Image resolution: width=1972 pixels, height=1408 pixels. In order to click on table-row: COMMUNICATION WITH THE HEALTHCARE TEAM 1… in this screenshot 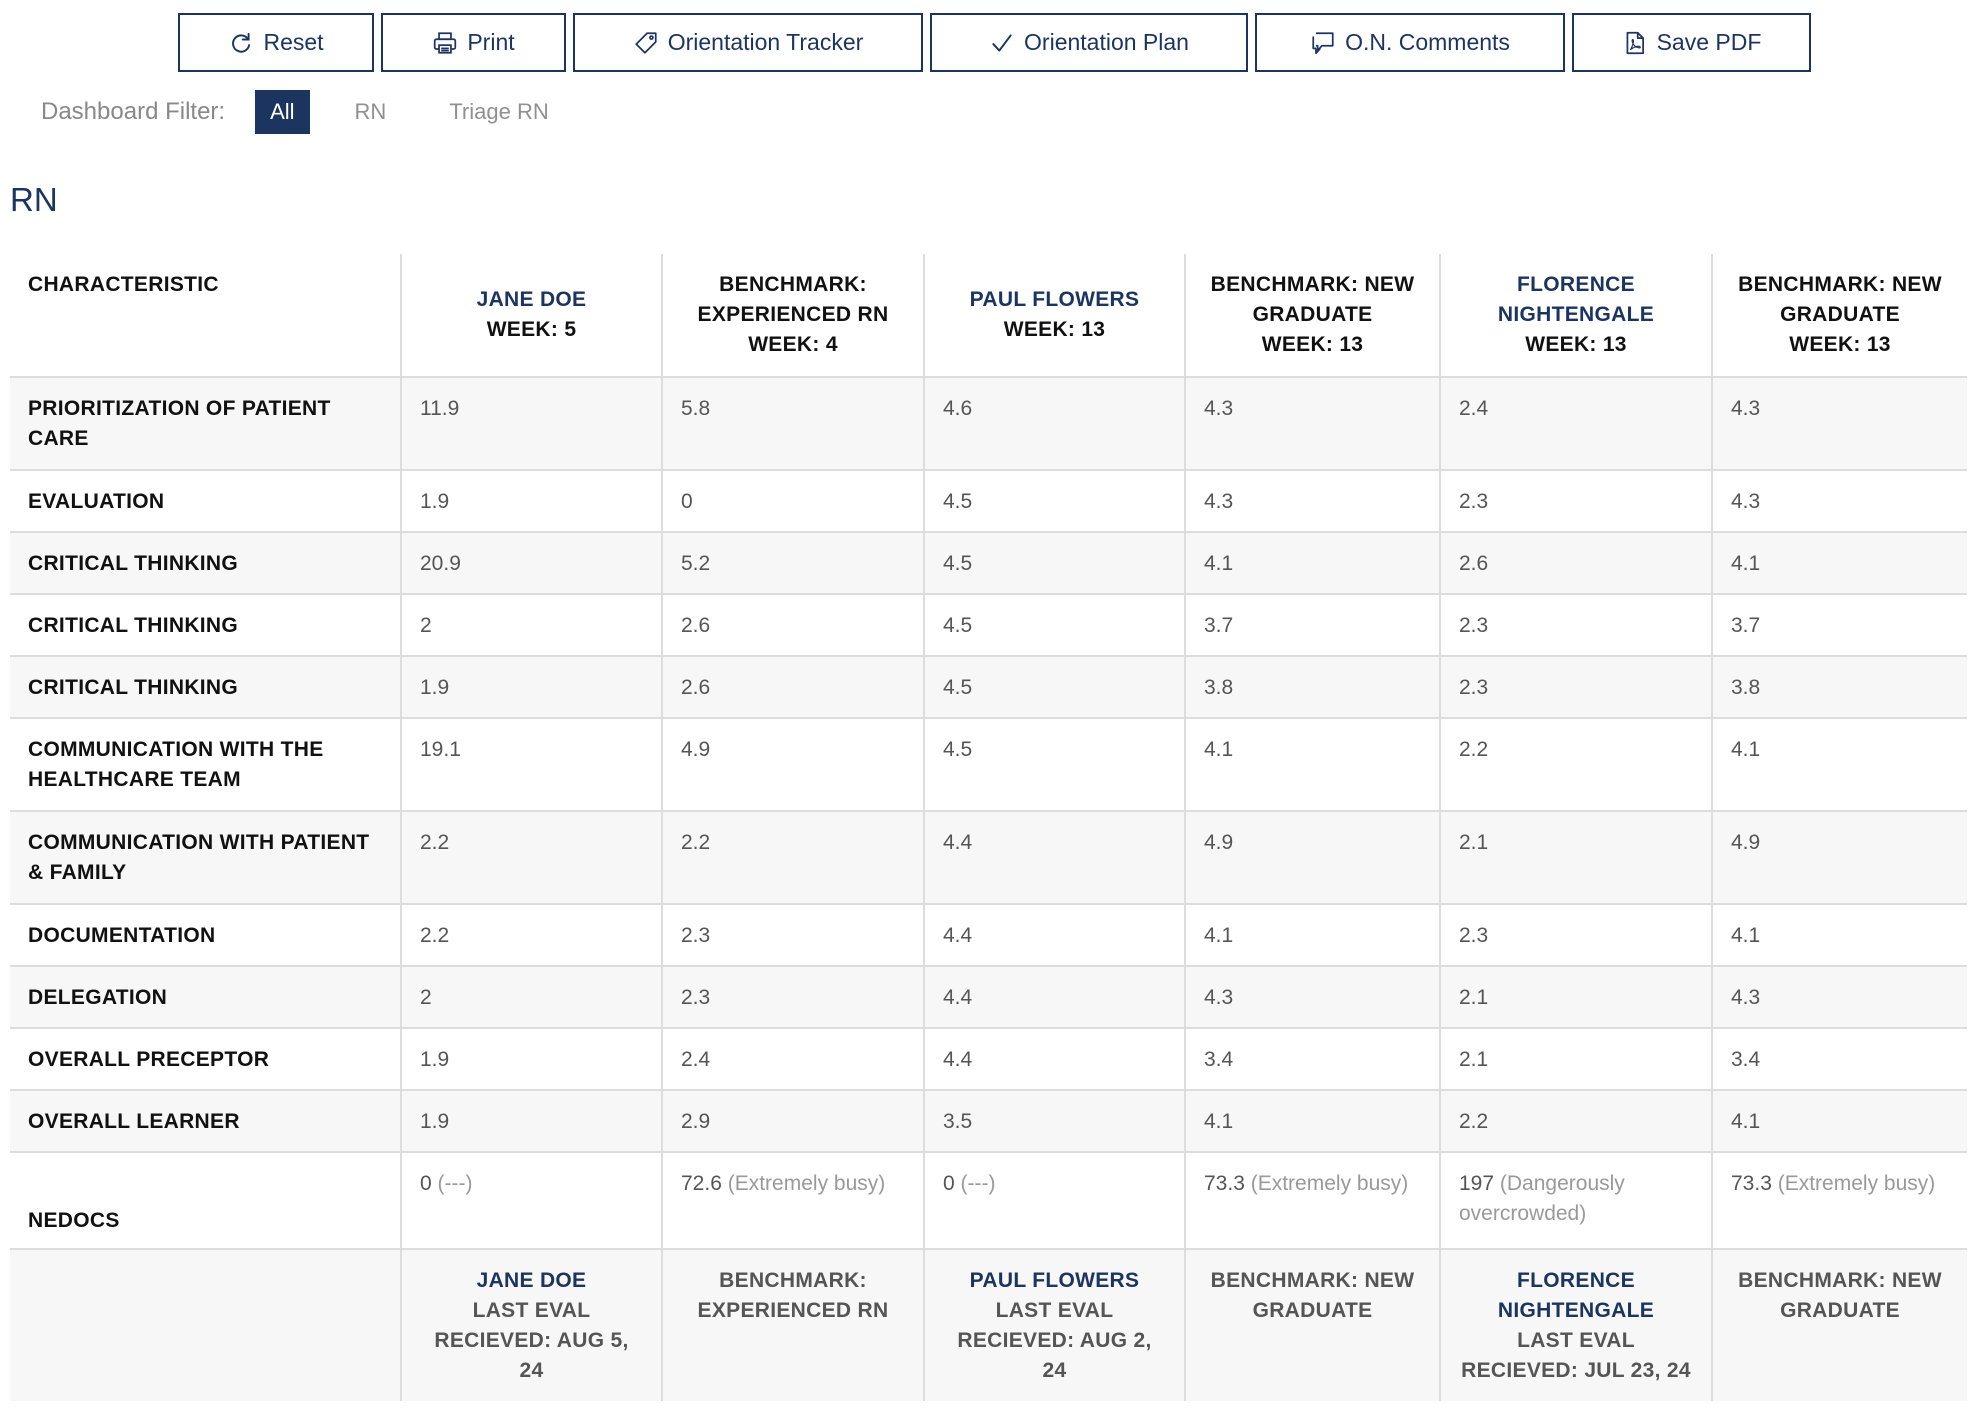, I will do `click(988, 764)`.